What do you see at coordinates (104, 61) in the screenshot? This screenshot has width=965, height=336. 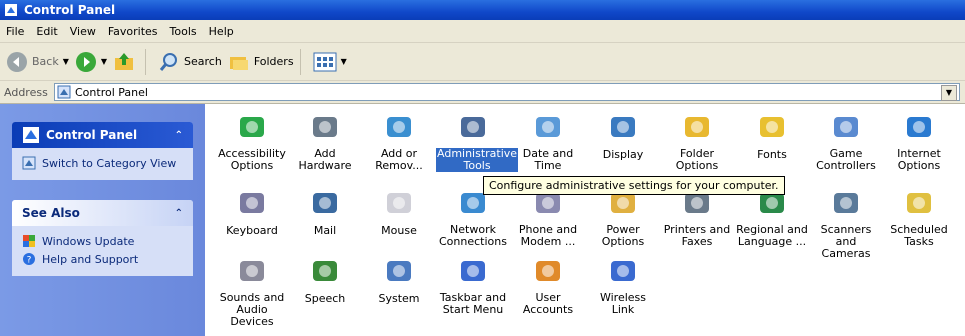 I see `forward-dropdown-icon: ▼` at bounding box center [104, 61].